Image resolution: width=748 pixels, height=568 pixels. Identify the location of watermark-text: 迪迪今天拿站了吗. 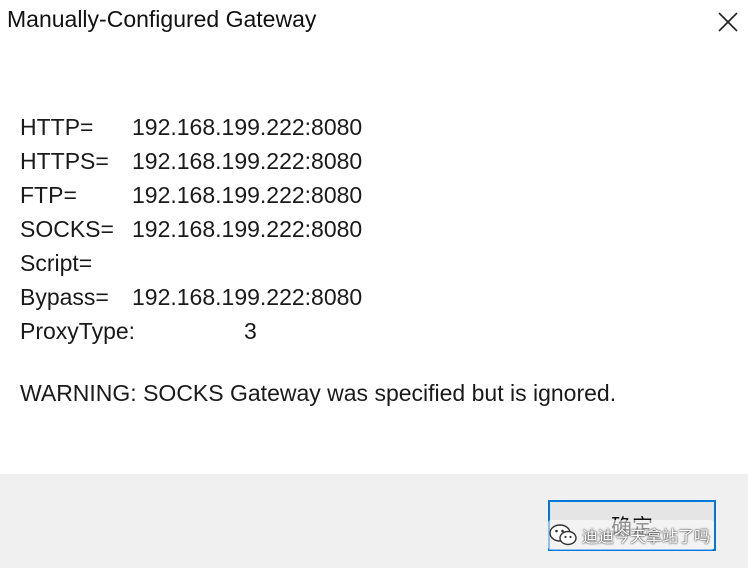
(646, 536).